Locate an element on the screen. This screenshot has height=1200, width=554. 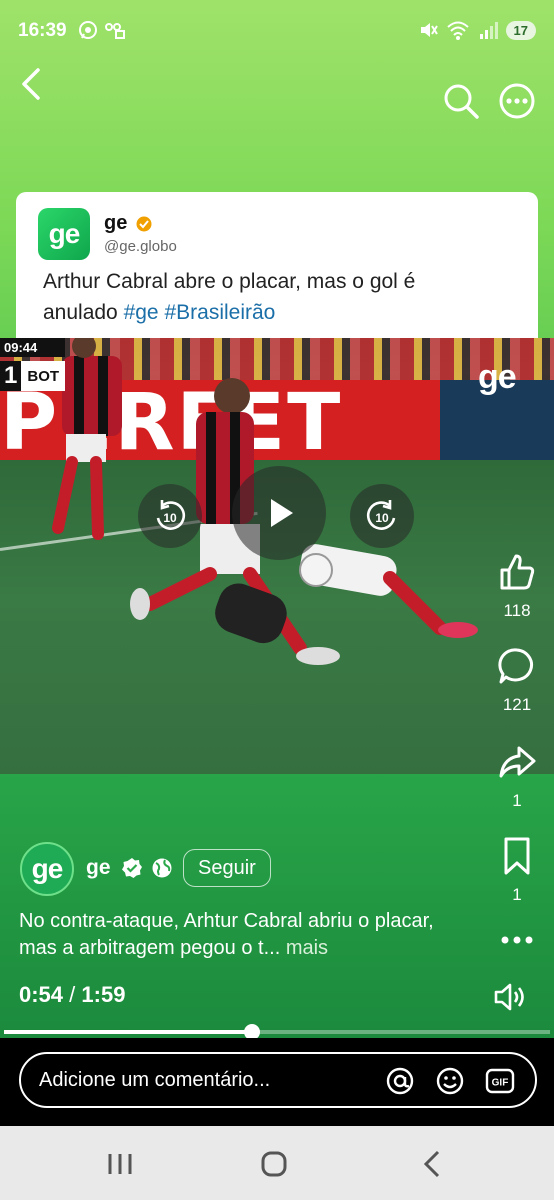
forward-10-button: 10 is located at coordinates (382, 516).